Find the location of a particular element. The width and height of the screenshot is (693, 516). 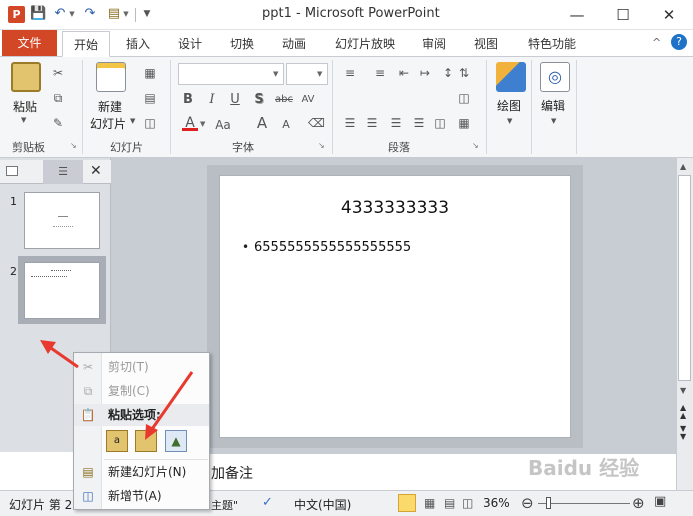

app-icon: P is located at coordinates (16, 14).